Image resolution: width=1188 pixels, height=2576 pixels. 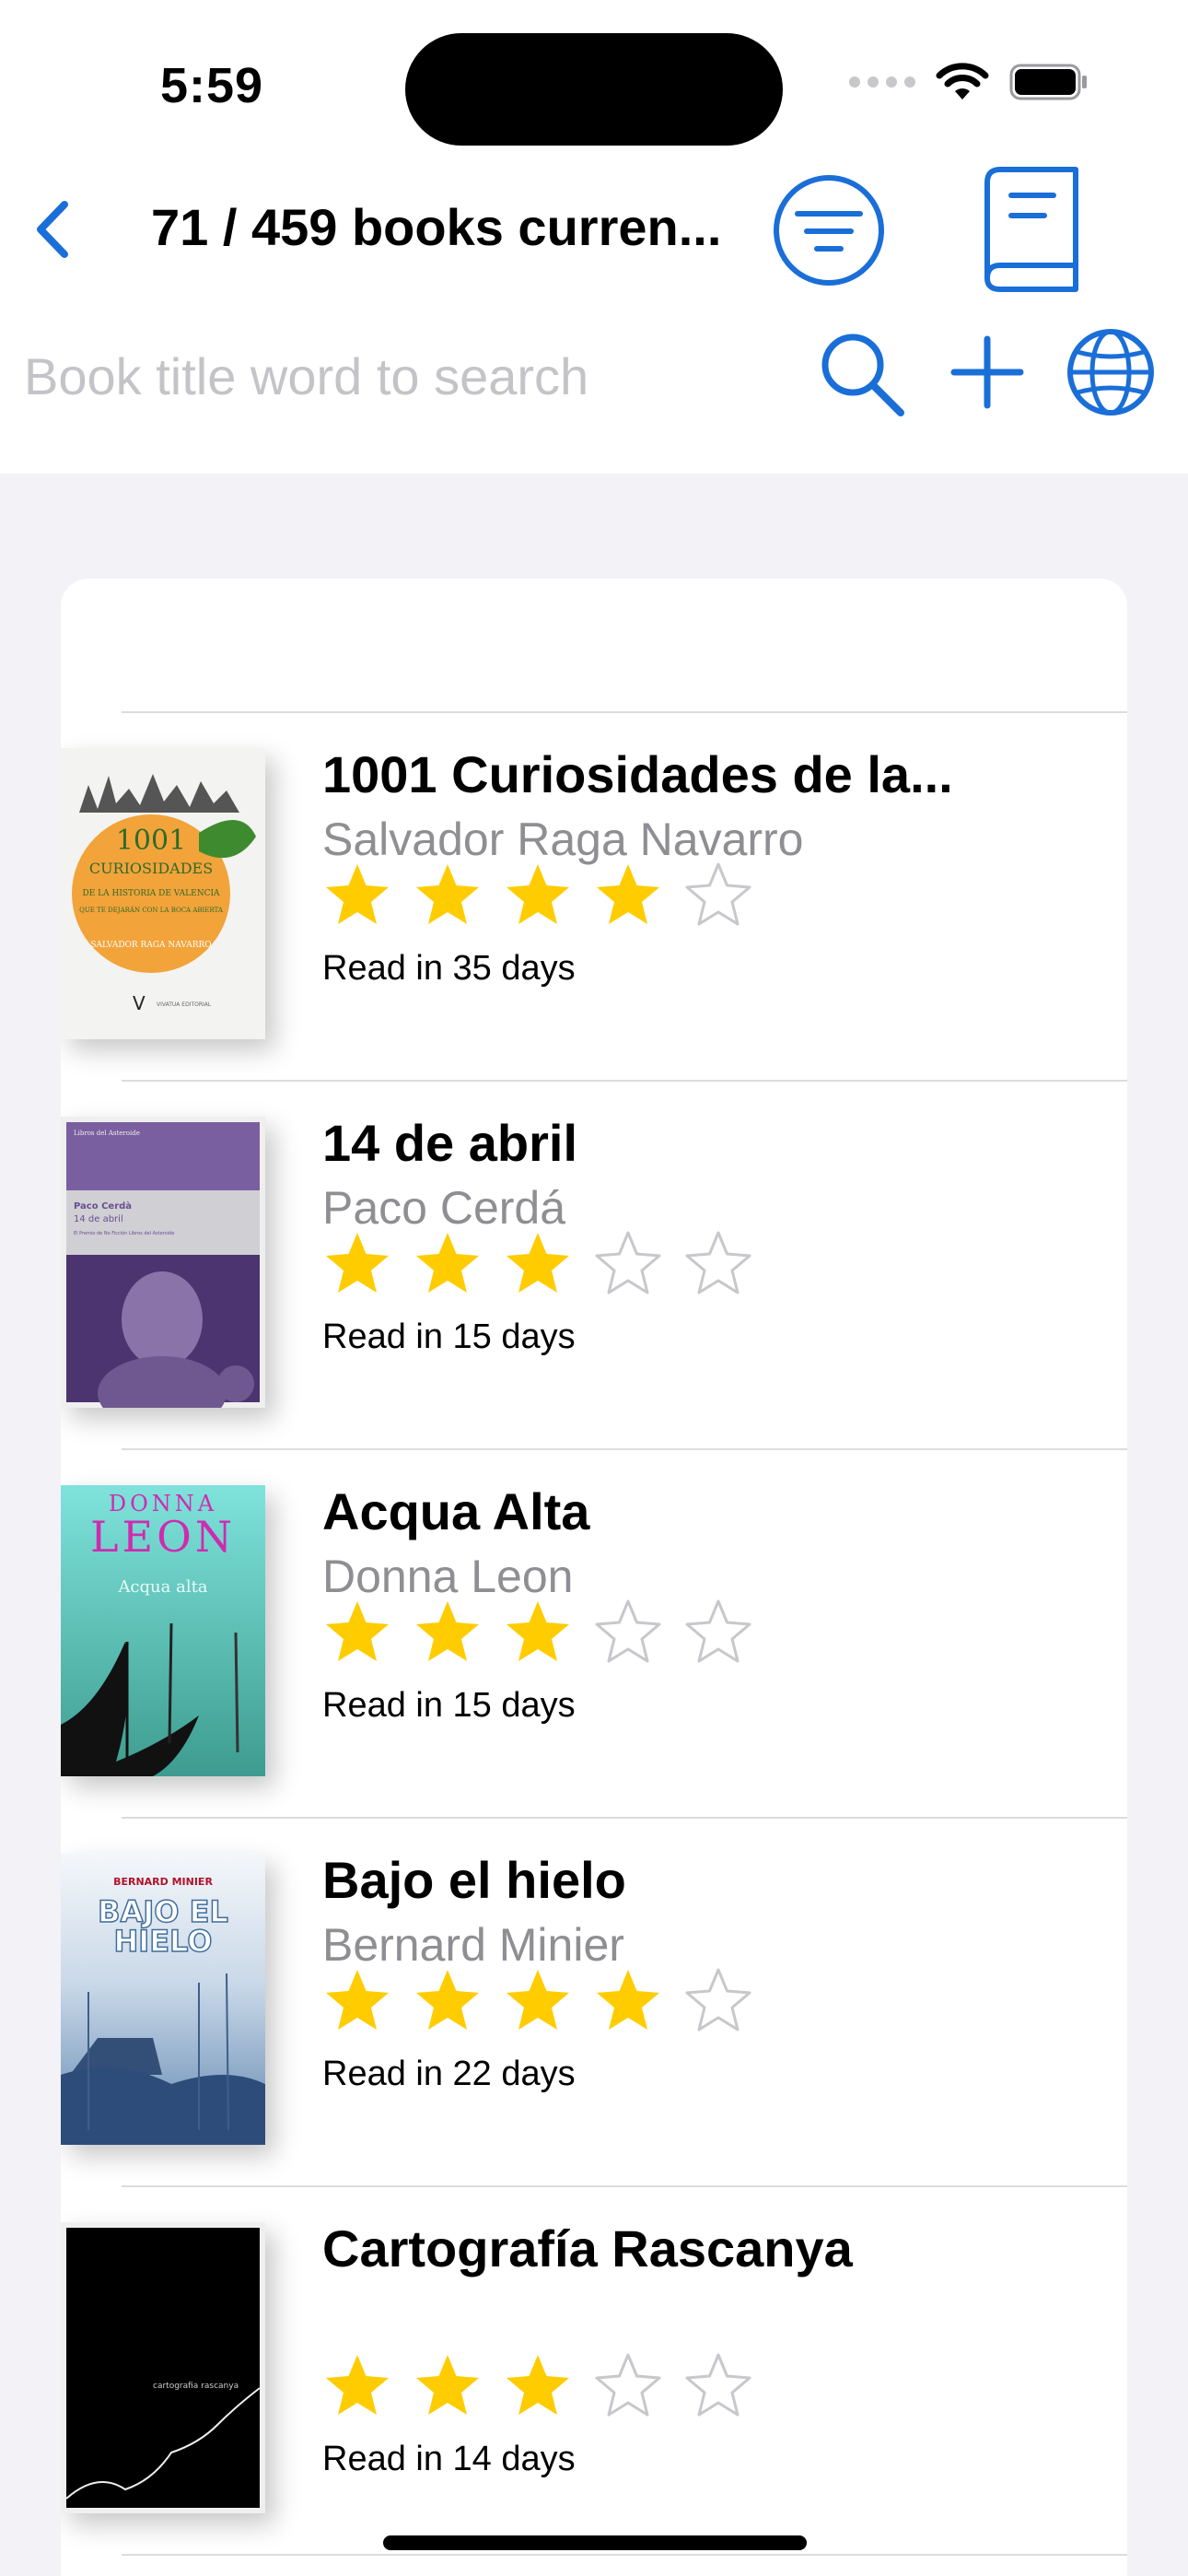 I want to click on status-icons, so click(x=969, y=82).